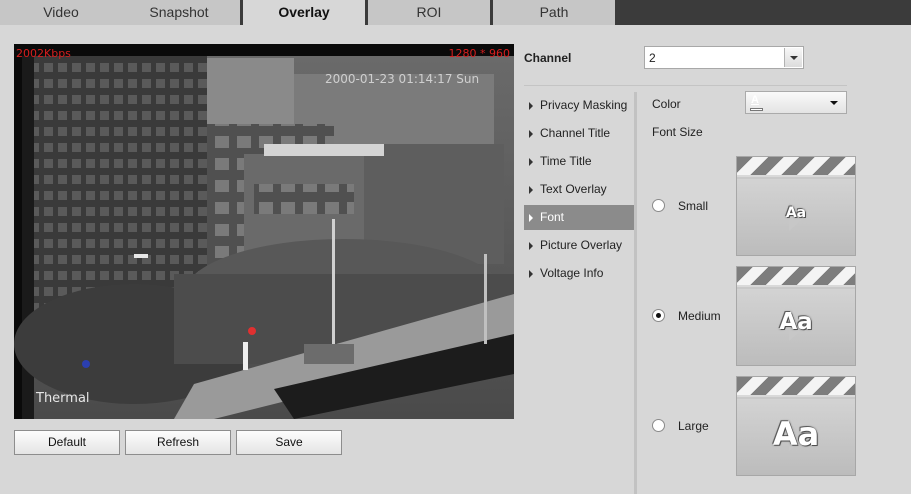 The image size is (911, 494). I want to click on tab-roi: ROI, so click(429, 12).